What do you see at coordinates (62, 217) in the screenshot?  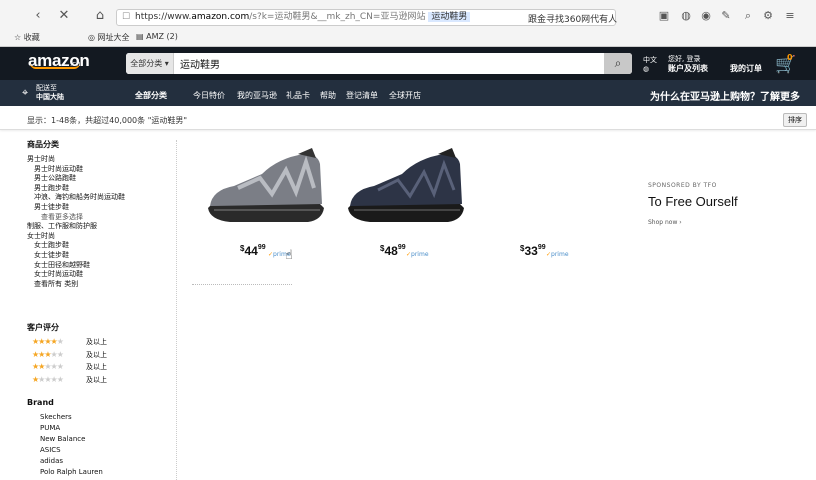 I see `sidebar-category-item: 查看更多选择` at bounding box center [62, 217].